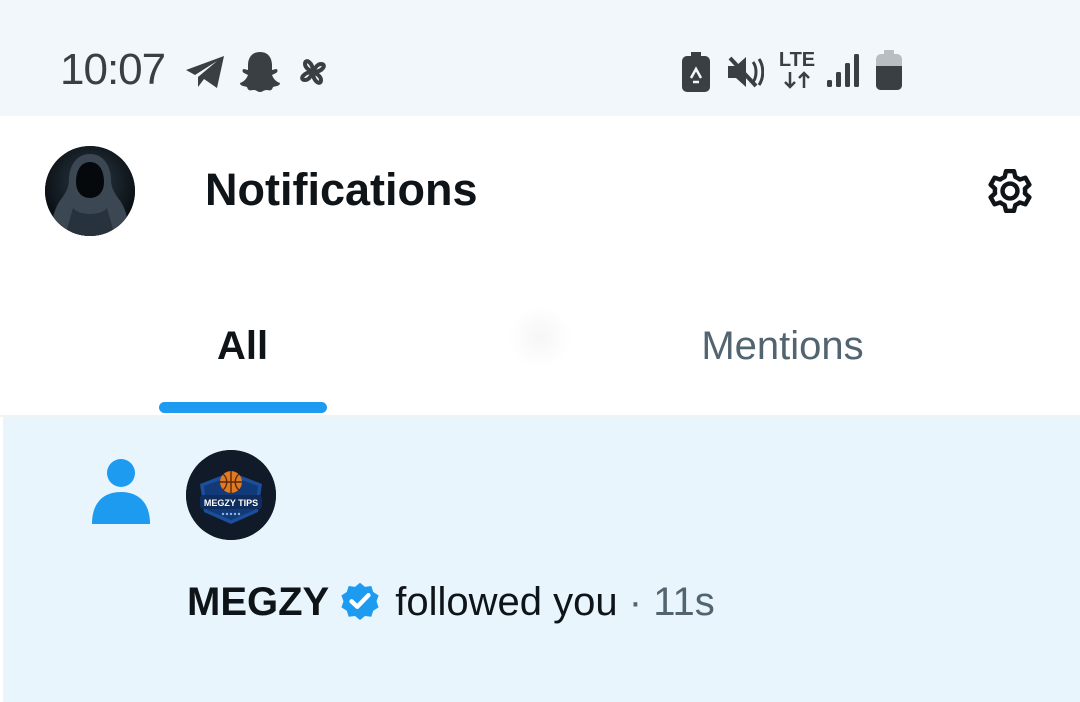  I want to click on settings-button, so click(1010, 191).